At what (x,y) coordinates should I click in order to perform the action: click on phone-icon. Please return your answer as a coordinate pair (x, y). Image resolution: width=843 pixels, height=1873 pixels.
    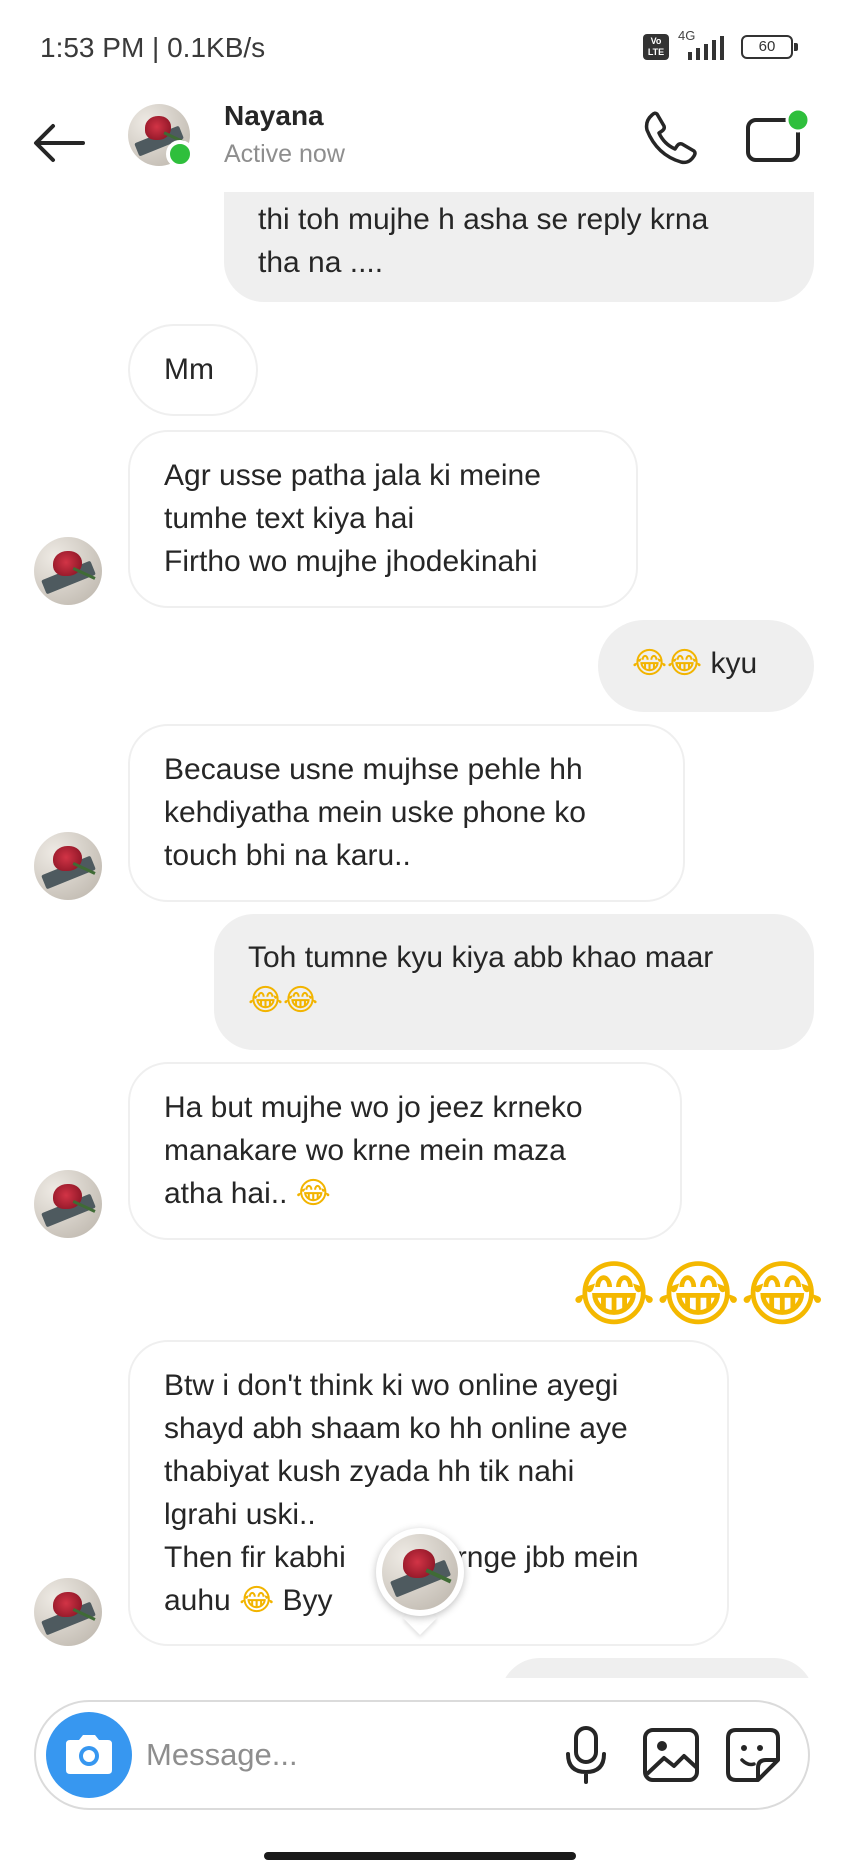
    Looking at the image, I should click on (670, 138).